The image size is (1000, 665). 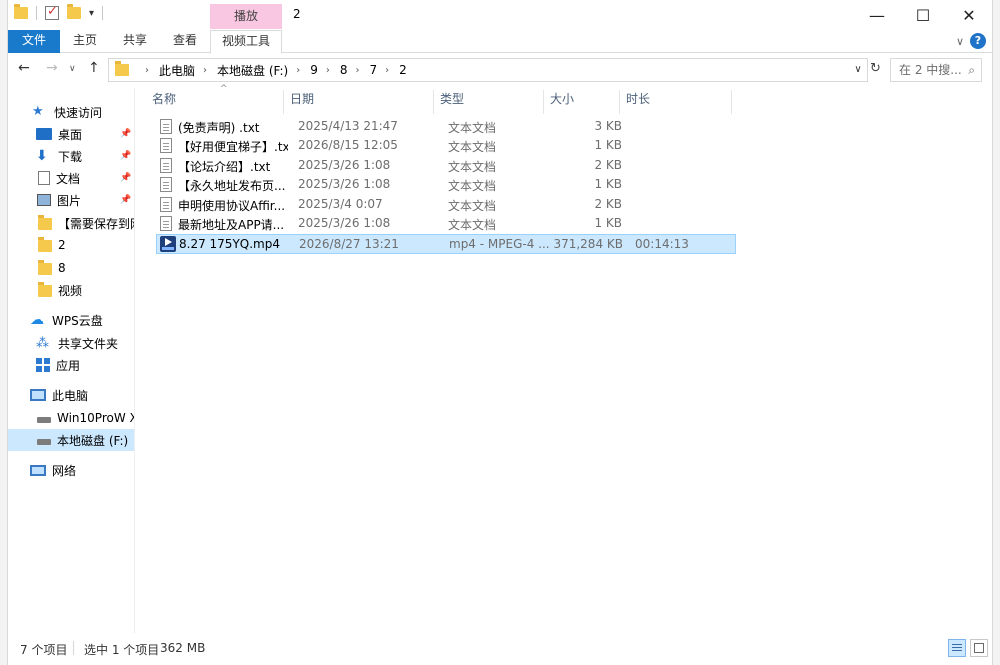 What do you see at coordinates (677, 102) in the screenshot?
I see `column-header-duration: 时长` at bounding box center [677, 102].